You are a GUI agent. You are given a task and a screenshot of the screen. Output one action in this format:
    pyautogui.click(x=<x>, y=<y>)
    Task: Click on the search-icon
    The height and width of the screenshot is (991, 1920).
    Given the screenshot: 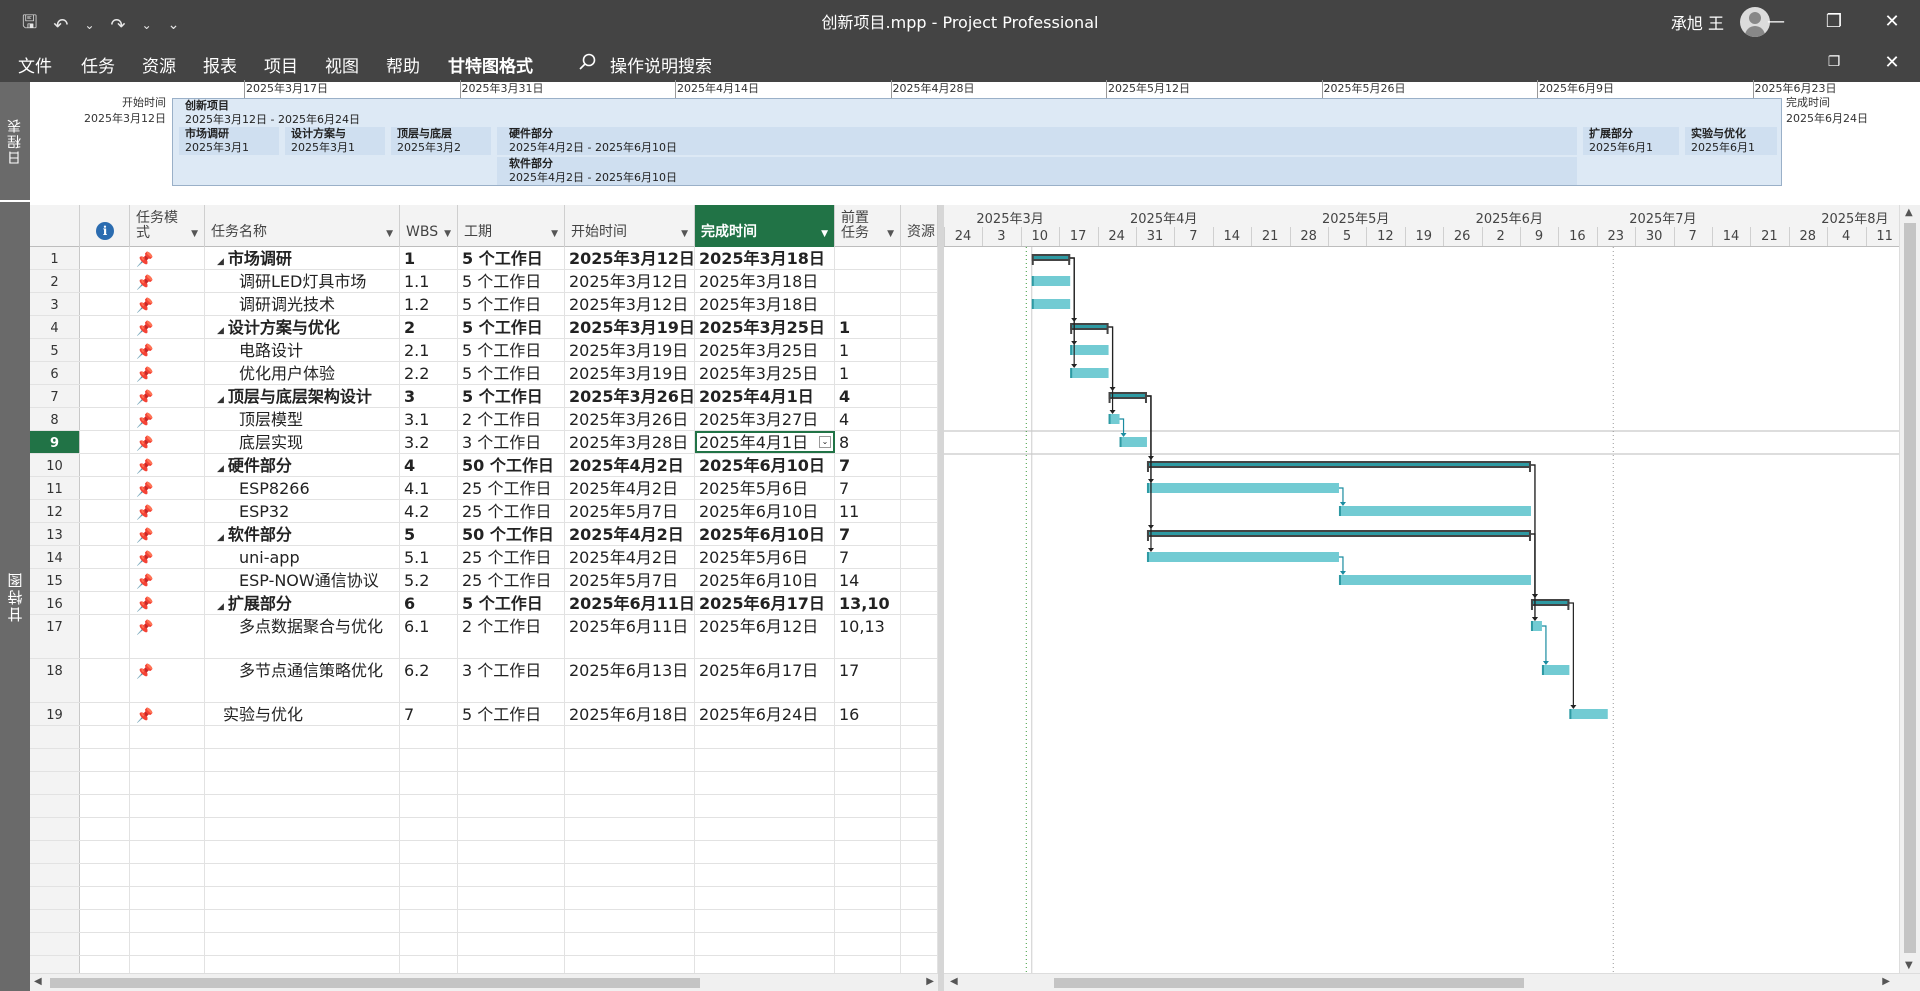 What is the action you would take?
    pyautogui.click(x=588, y=62)
    